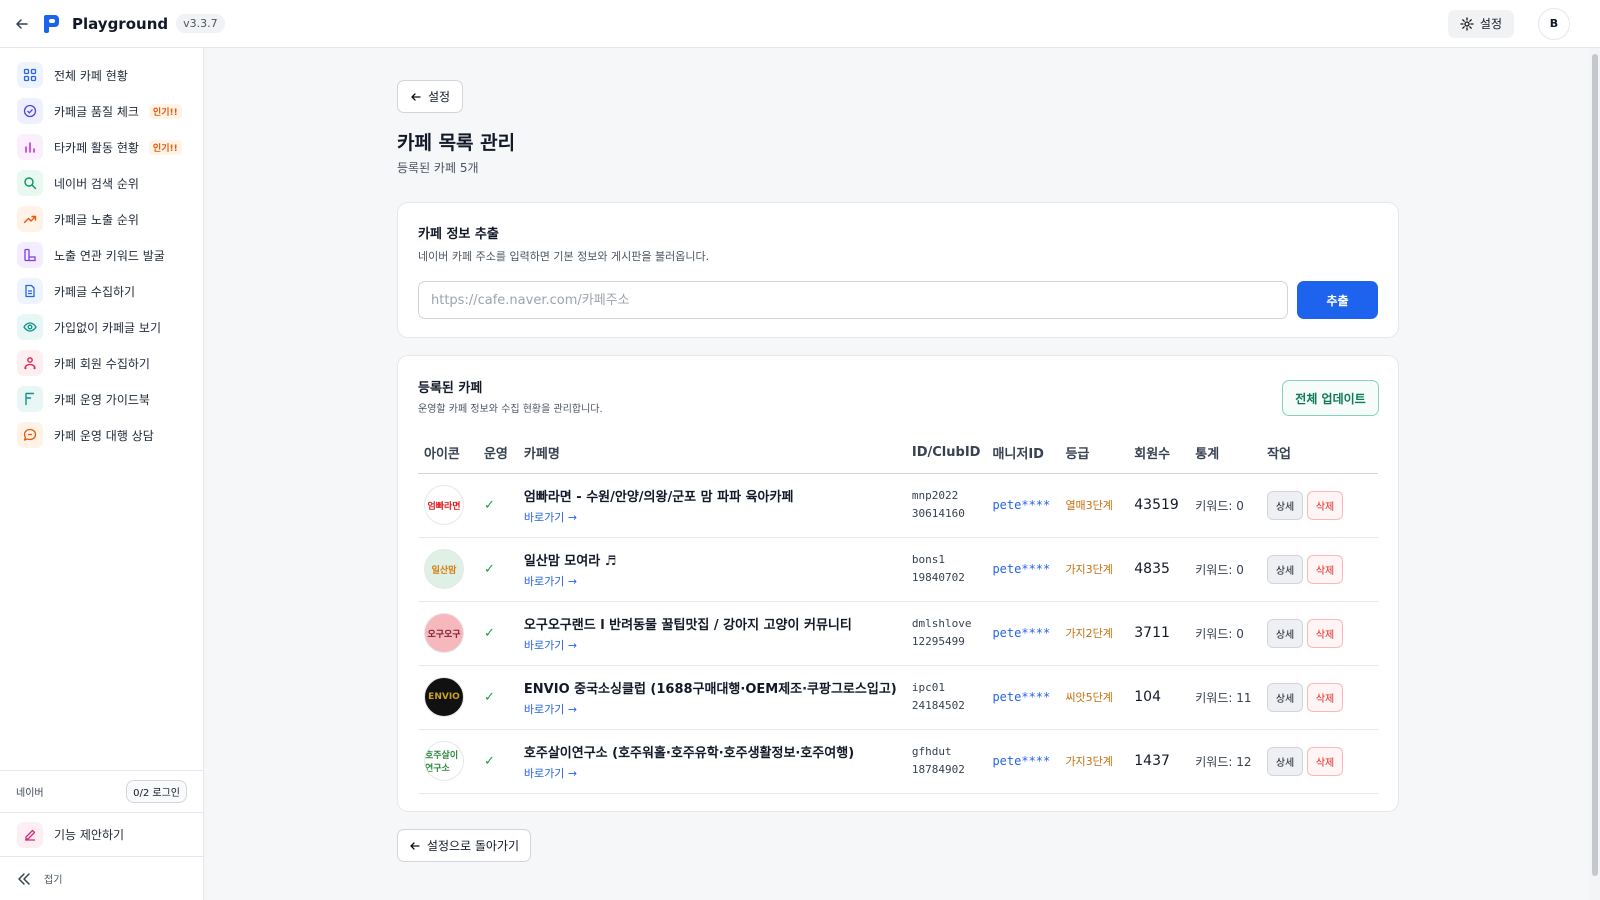 The width and height of the screenshot is (1600, 900). I want to click on update-all-button: 전체 업데이트, so click(1330, 398).